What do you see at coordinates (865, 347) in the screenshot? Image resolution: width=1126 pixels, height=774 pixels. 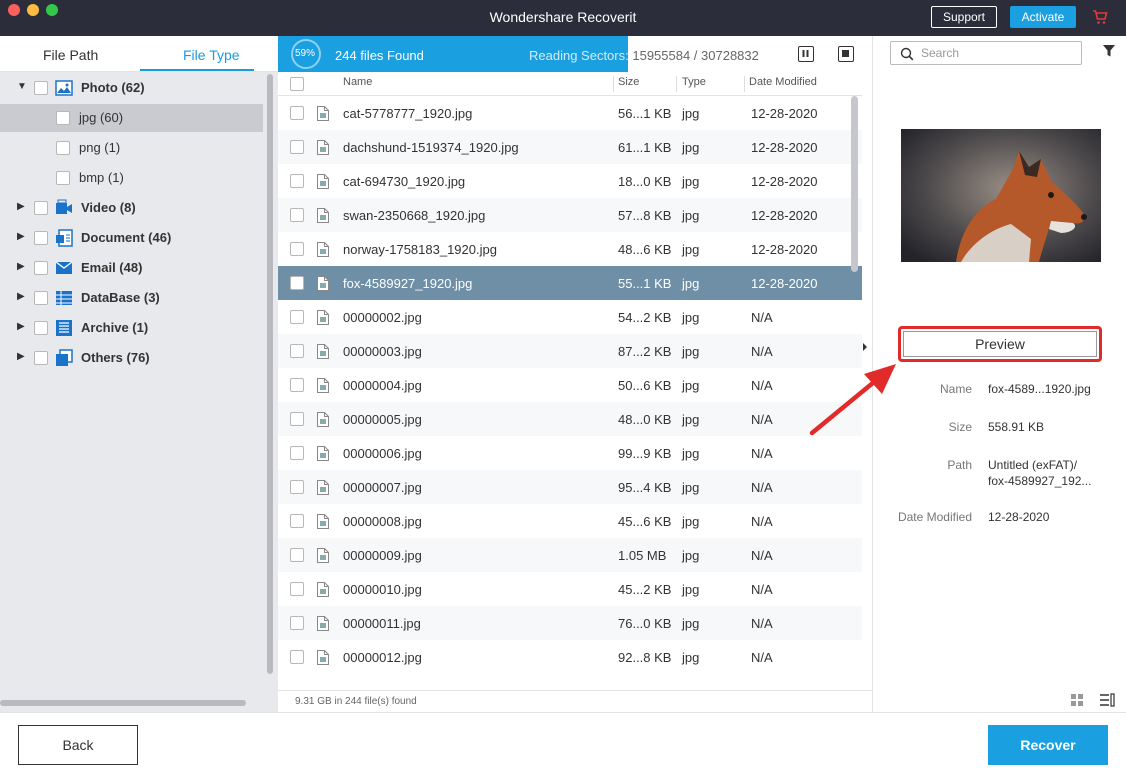 I see `collapse-preview-icon` at bounding box center [865, 347].